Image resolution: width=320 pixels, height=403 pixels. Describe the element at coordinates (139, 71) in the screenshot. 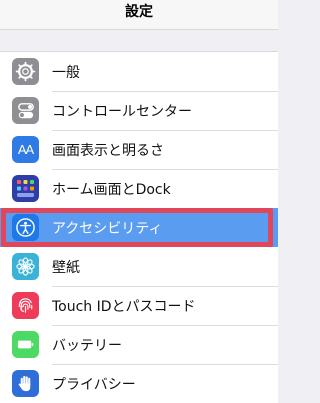

I see `settings-item-general: 一般` at that location.